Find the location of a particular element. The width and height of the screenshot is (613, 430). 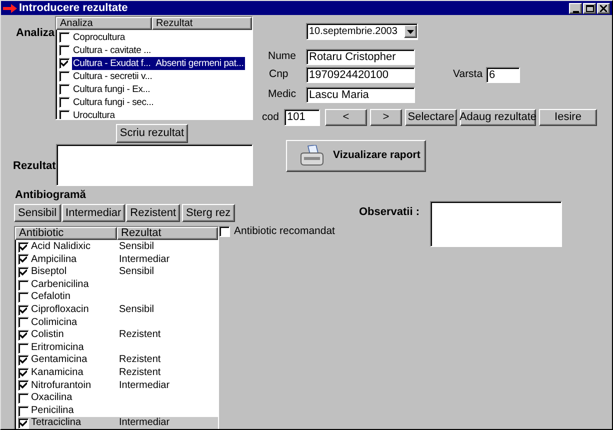

table-cell-text: Nitrofurantoin is located at coordinates (61, 386).